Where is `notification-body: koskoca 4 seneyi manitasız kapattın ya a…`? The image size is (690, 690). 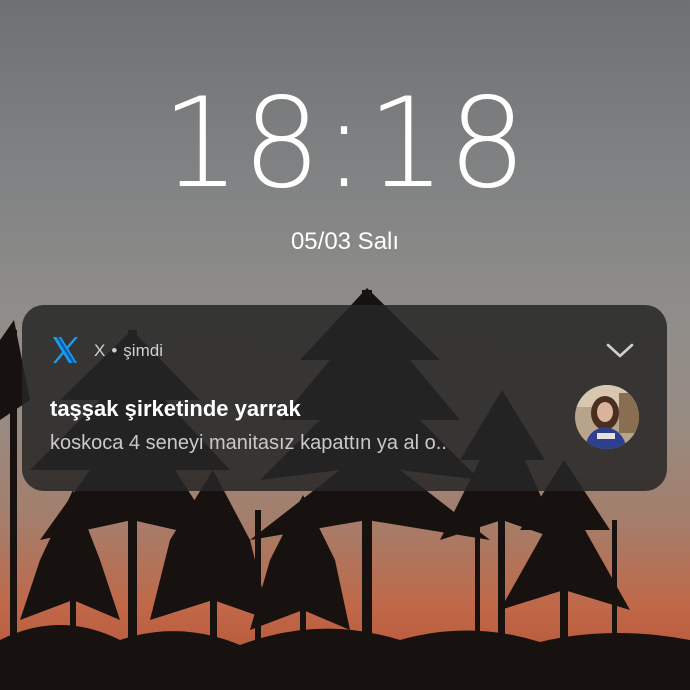 notification-body: koskoca 4 seneyi manitasız kapattın ya a… is located at coordinates (248, 443).